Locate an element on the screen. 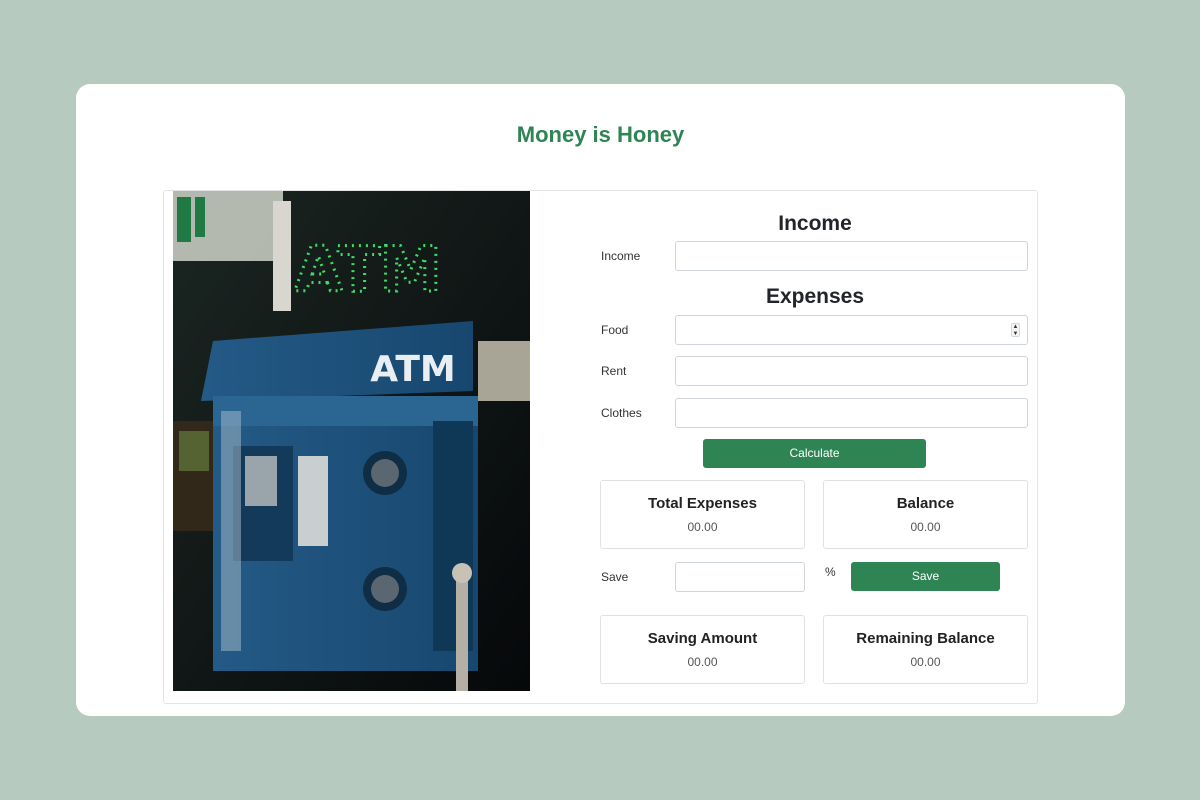 The width and height of the screenshot is (1200, 800). rent-label: Rent is located at coordinates (614, 371).